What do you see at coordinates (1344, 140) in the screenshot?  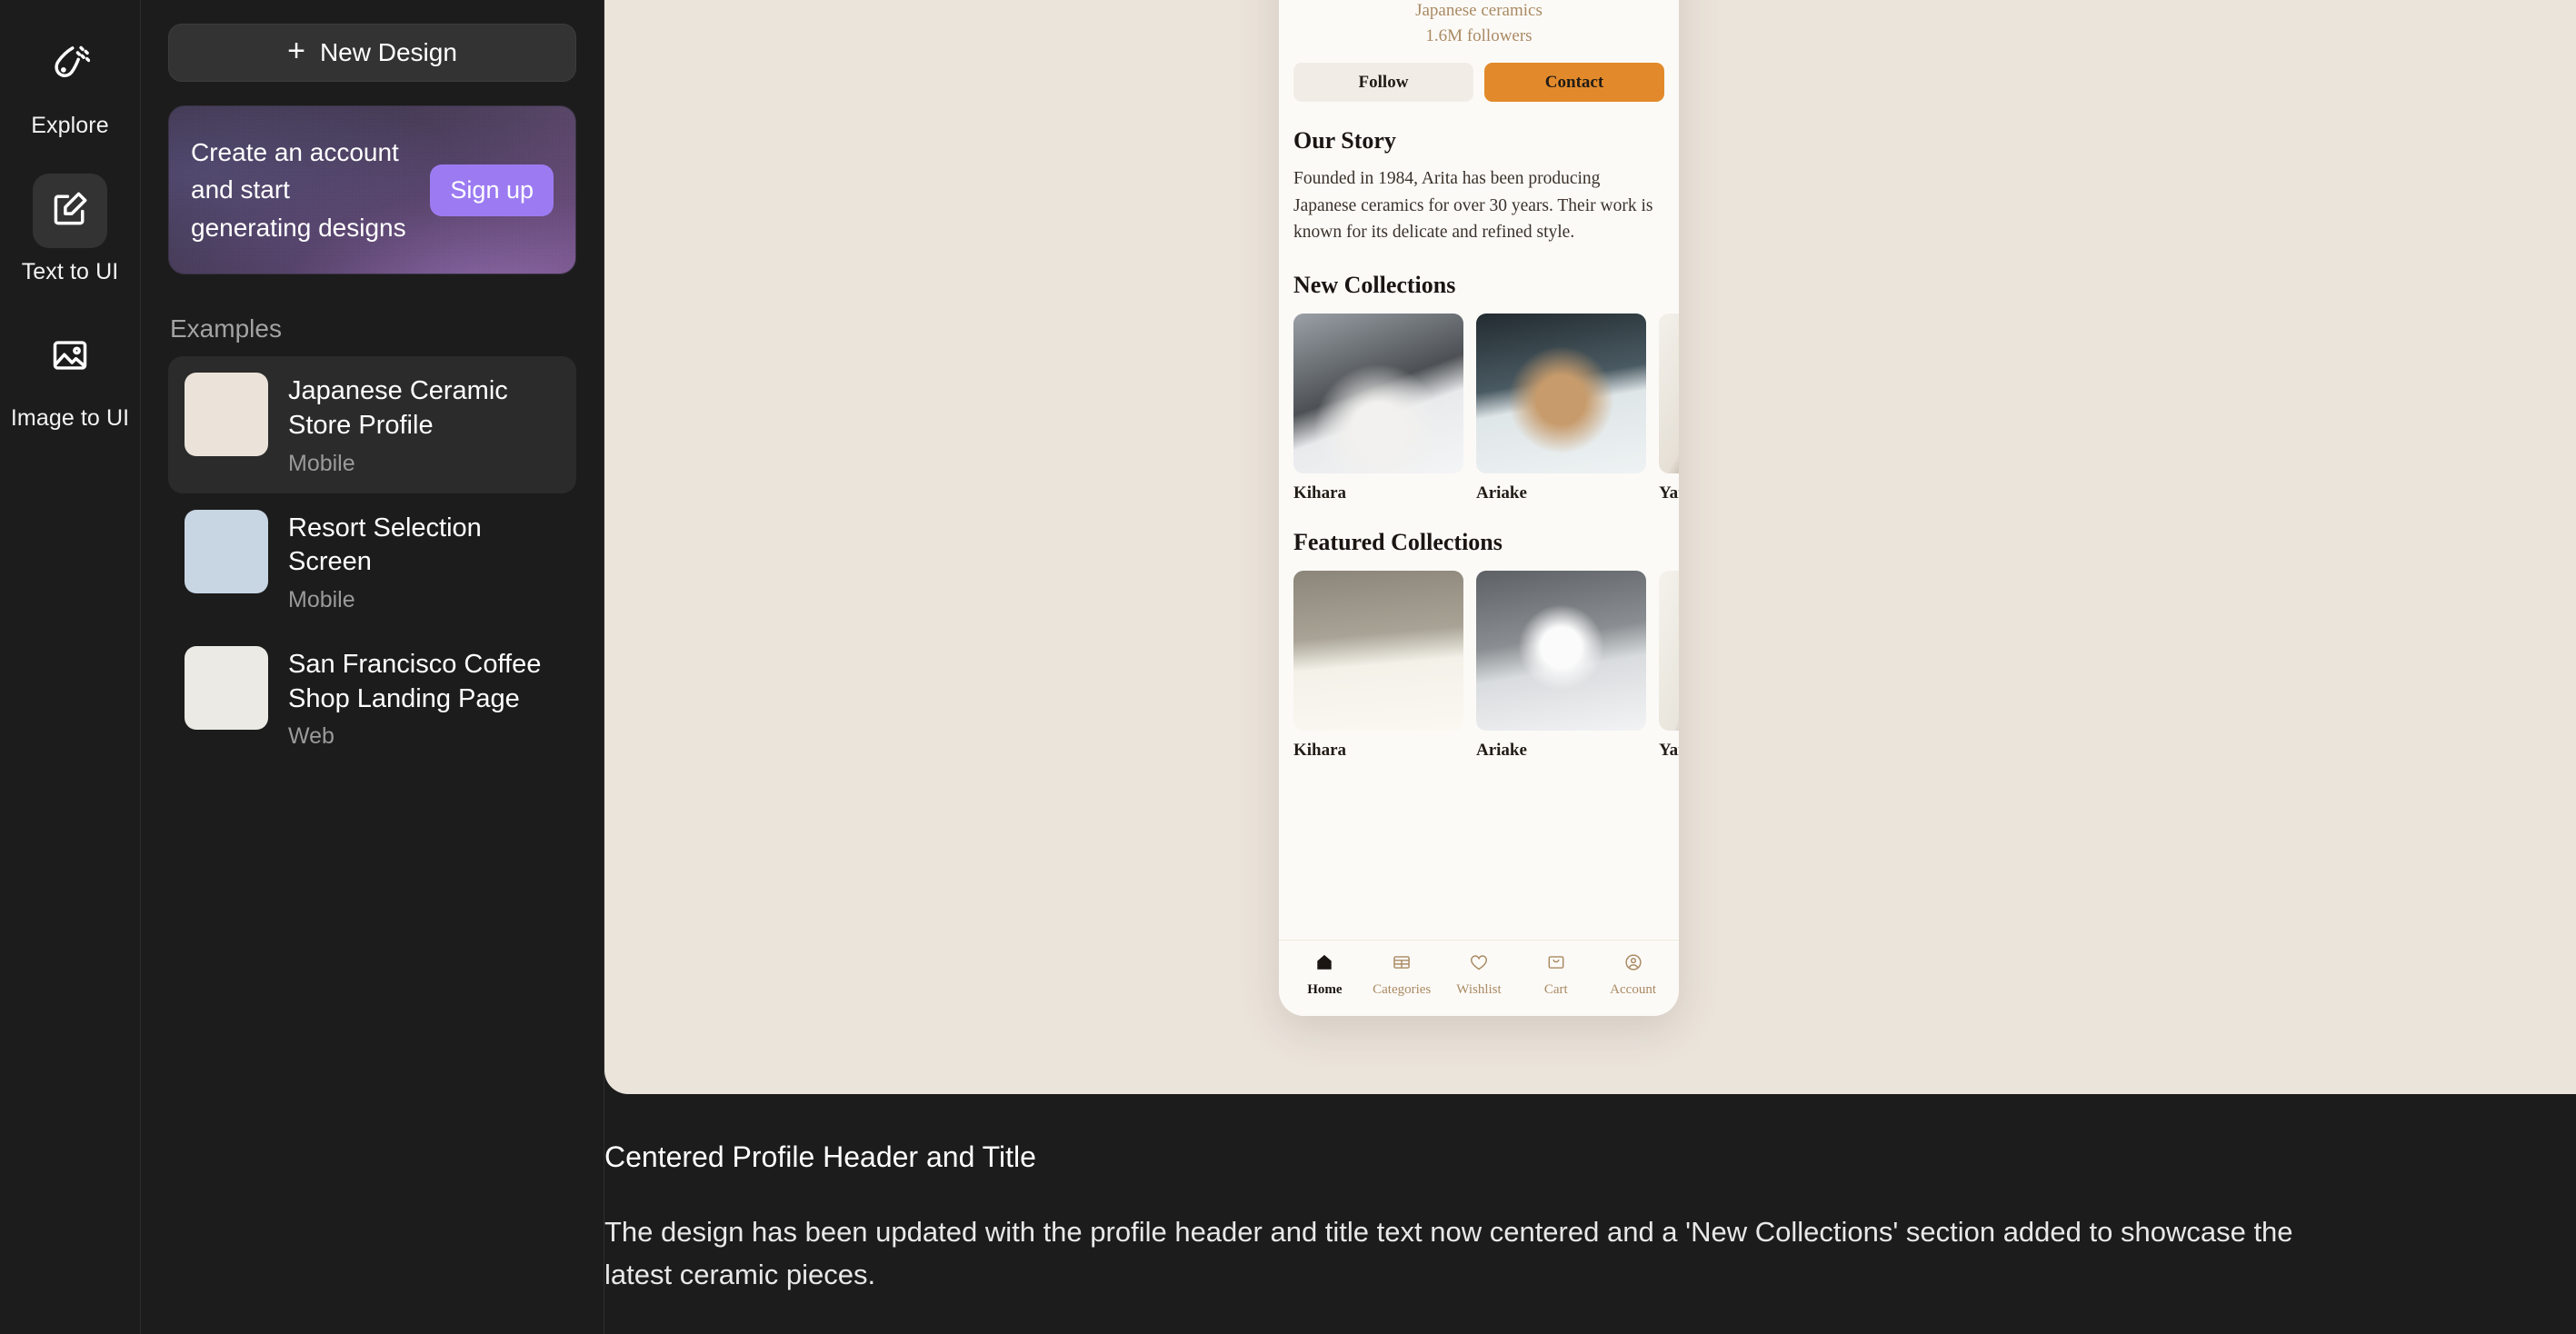 I see `our-story-heading: Our Story` at bounding box center [1344, 140].